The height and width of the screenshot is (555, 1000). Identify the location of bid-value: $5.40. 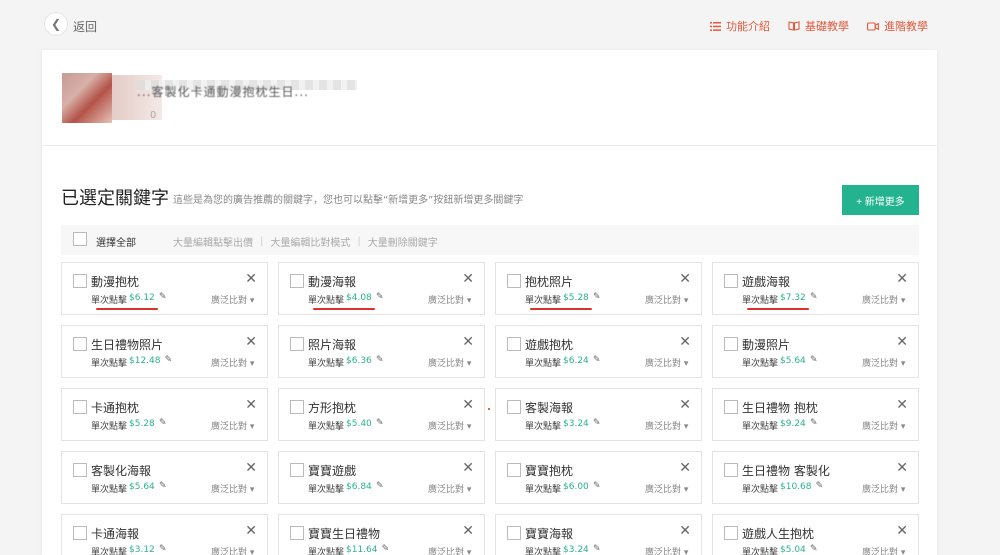
(359, 424).